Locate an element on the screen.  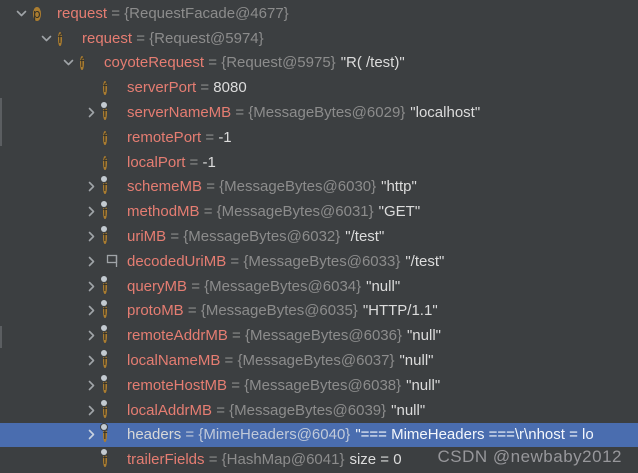
variable-name: serverPort is located at coordinates (162, 88).